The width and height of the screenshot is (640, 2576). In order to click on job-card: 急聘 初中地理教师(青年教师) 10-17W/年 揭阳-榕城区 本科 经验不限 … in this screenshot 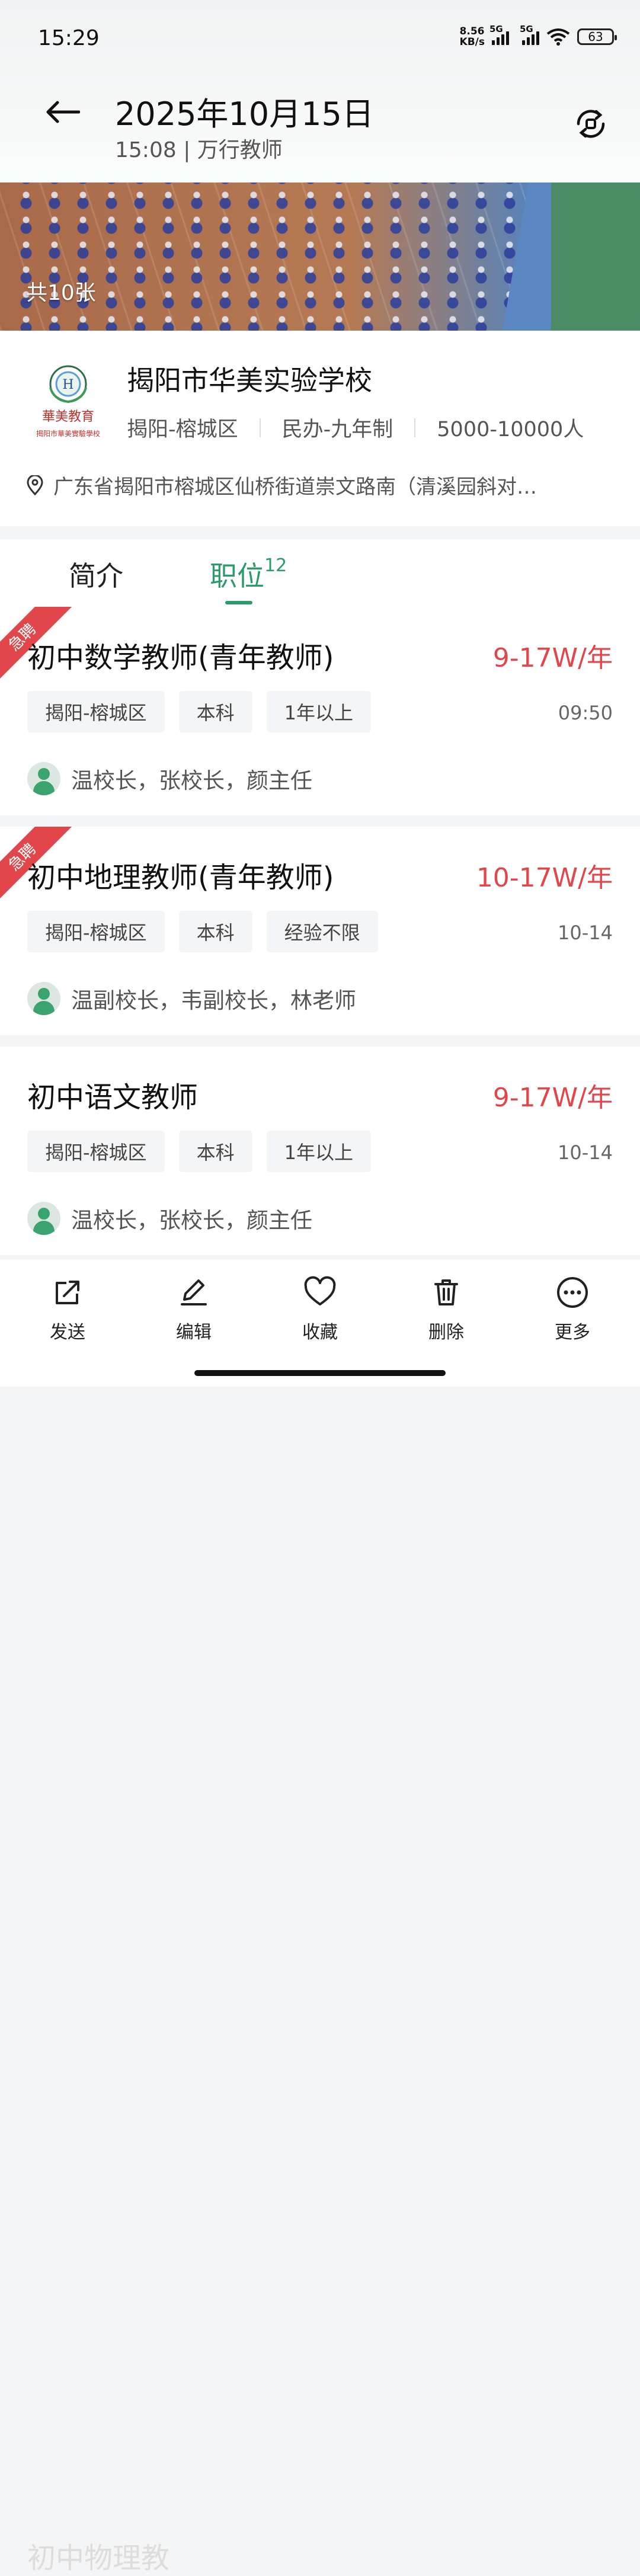, I will do `click(320, 931)`.